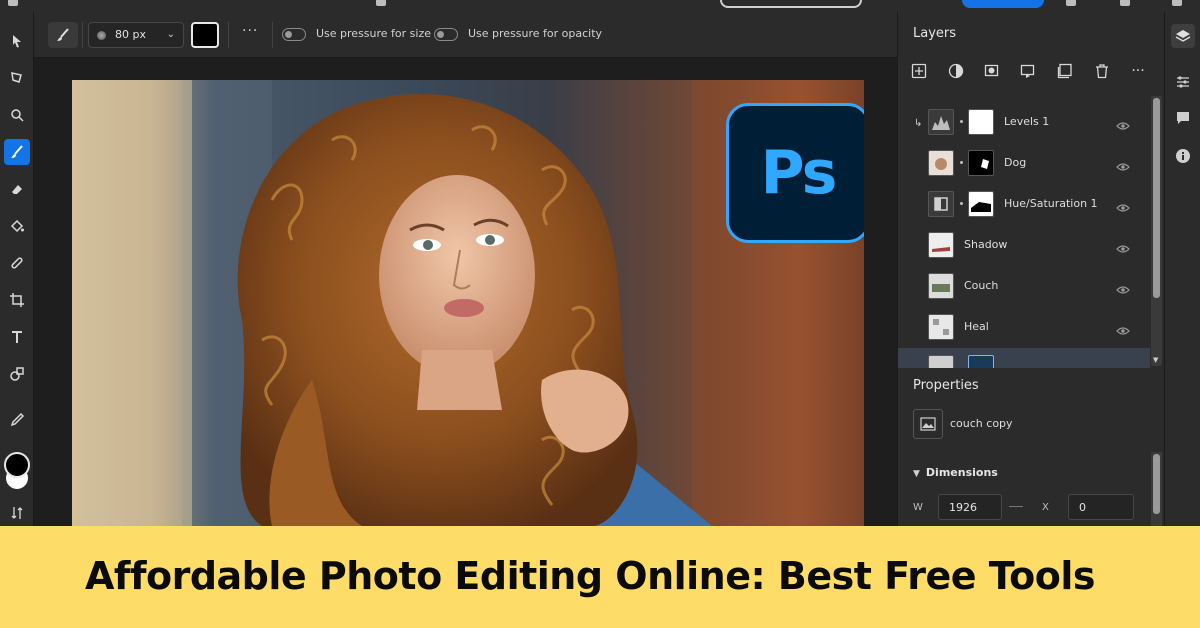  What do you see at coordinates (1028, 71) in the screenshot?
I see `clip-mask-icon` at bounding box center [1028, 71].